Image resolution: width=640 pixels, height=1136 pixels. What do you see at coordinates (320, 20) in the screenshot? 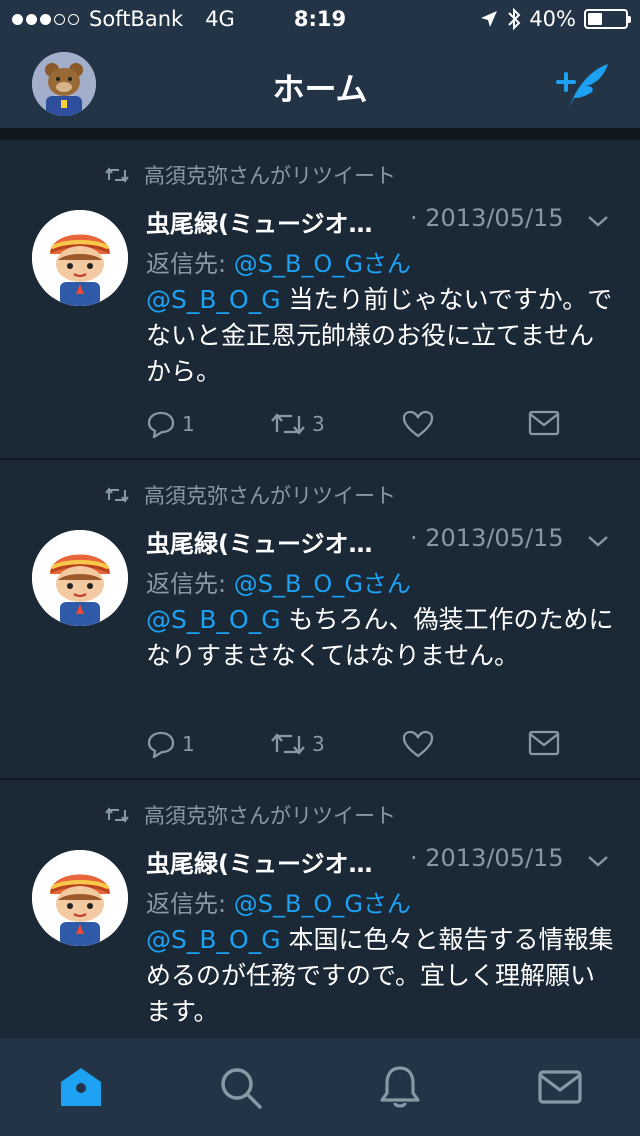
I see `status-bar: SoftBank 4G 8:19 40%` at bounding box center [320, 20].